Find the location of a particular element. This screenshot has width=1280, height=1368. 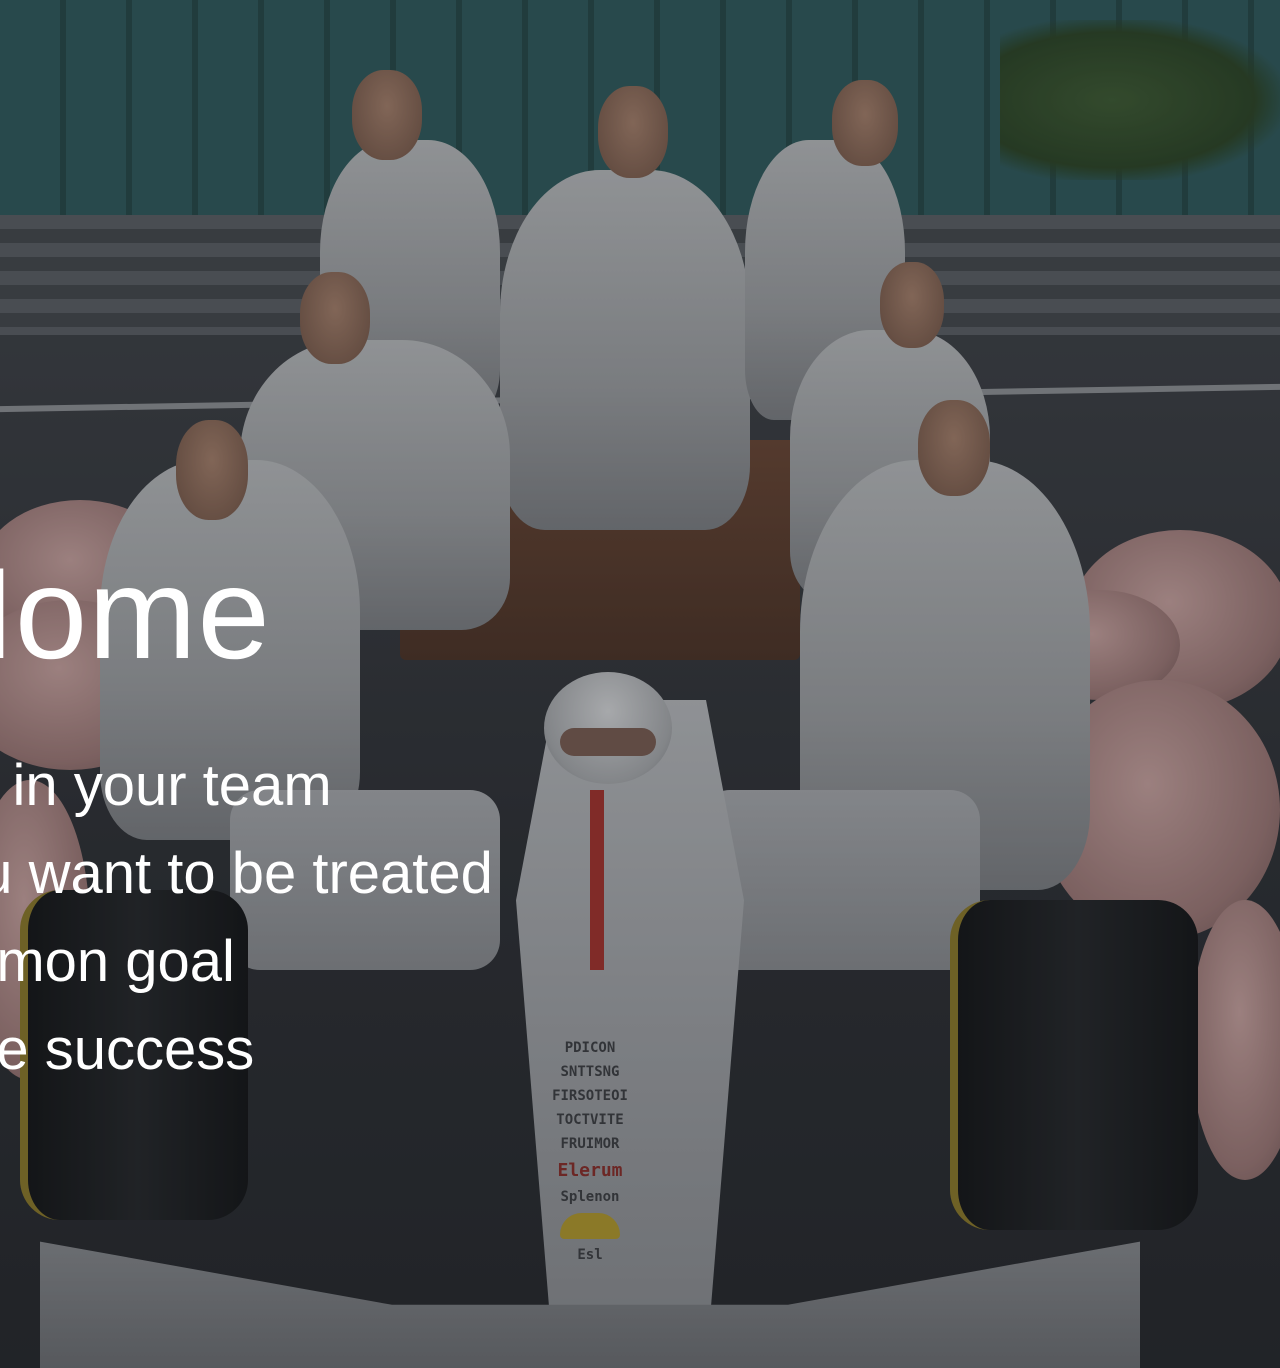

bullet-item-2: ou want to be treated is located at coordinates (246, 873).